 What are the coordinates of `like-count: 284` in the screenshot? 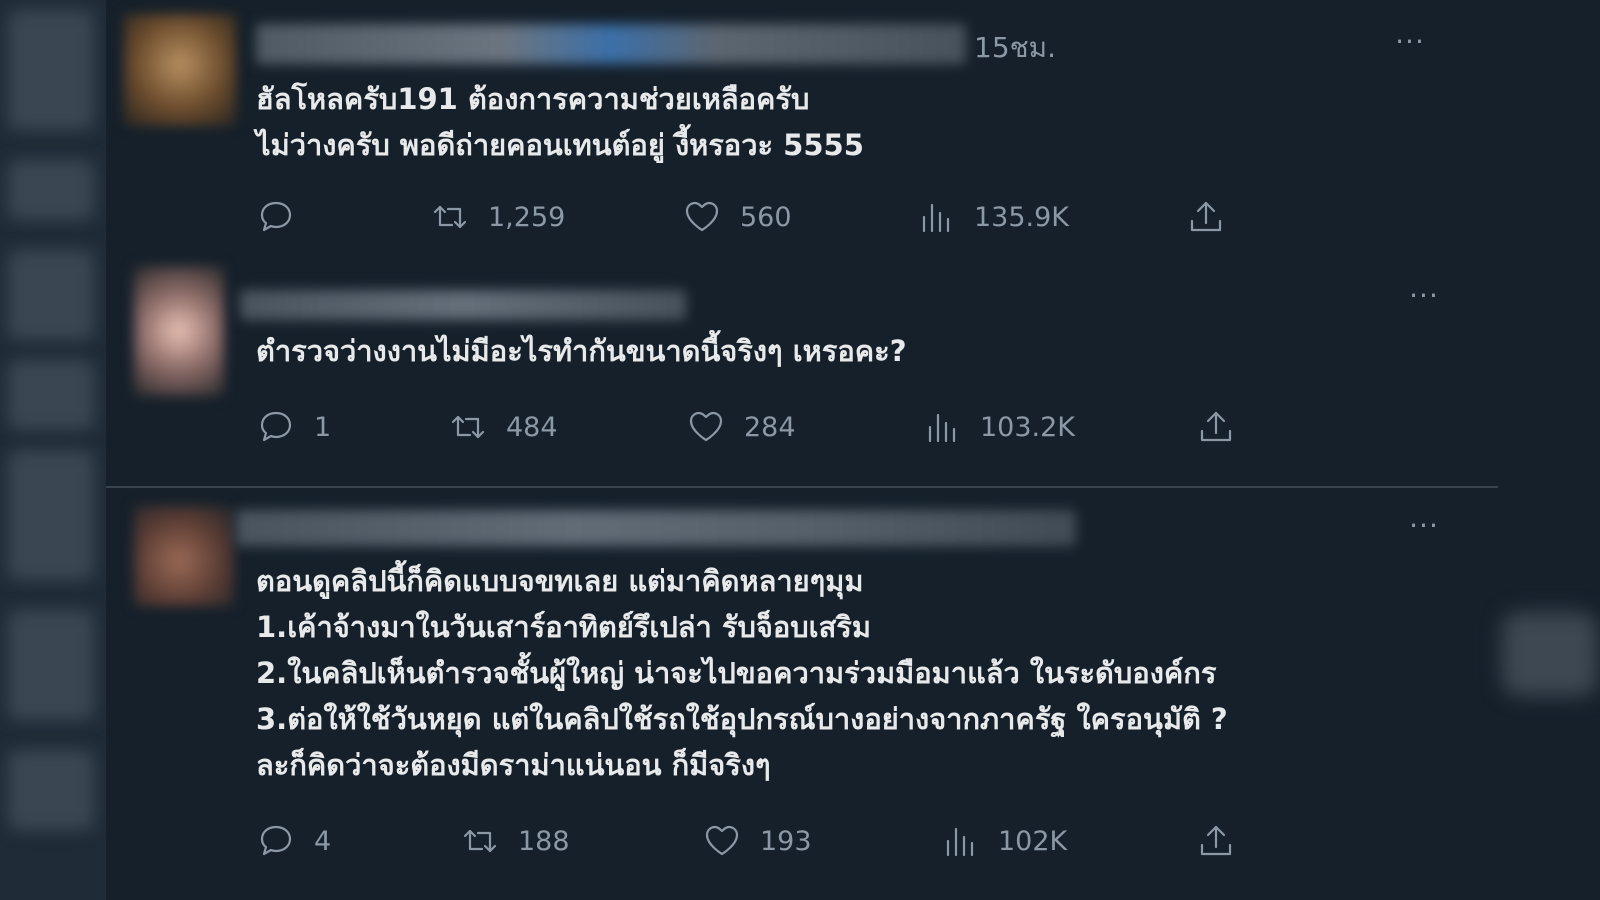 It's located at (770, 427).